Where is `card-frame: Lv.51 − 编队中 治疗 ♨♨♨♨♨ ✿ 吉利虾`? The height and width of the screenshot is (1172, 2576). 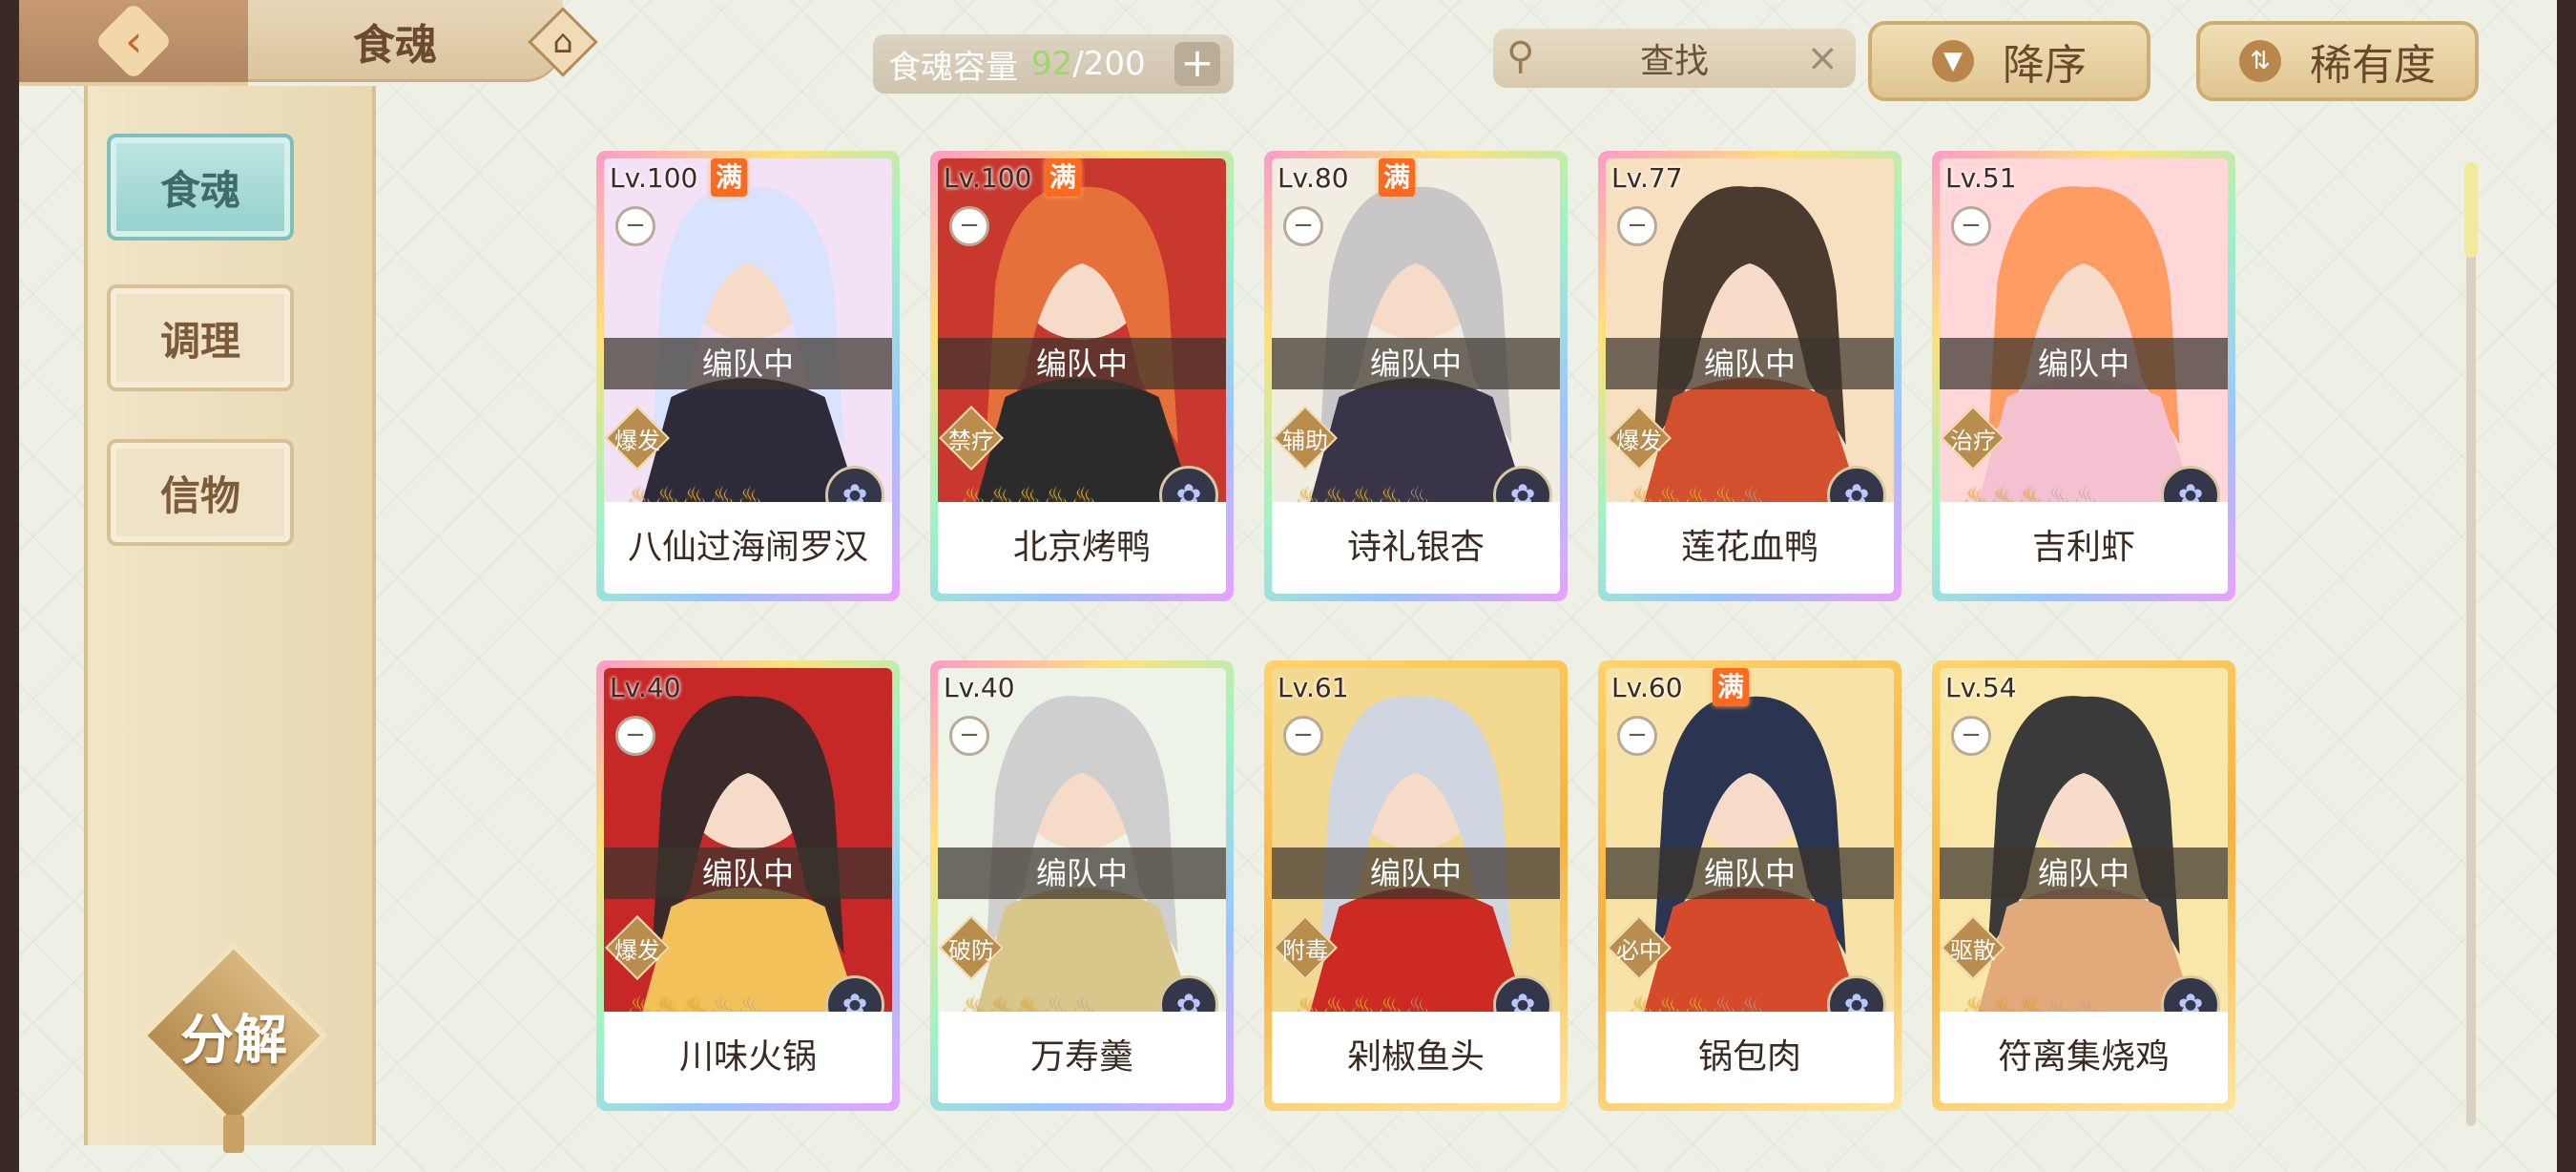
card-frame: Lv.51 − 编队中 治疗 ♨♨♨♨♨ ✿ 吉利虾 is located at coordinates (2084, 376).